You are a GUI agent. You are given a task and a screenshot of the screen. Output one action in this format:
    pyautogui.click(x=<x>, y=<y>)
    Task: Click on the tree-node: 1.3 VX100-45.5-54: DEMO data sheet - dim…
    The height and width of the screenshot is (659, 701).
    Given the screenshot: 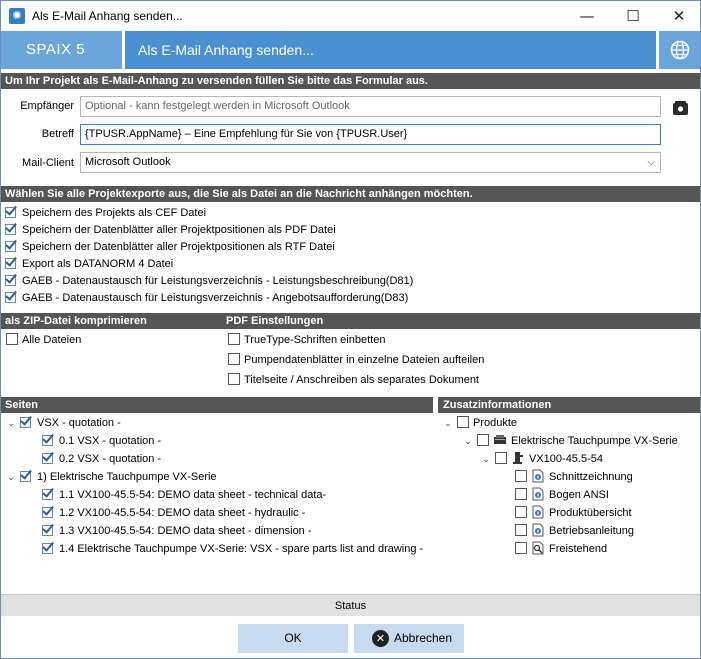 What is the action you would take?
    pyautogui.click(x=219, y=530)
    